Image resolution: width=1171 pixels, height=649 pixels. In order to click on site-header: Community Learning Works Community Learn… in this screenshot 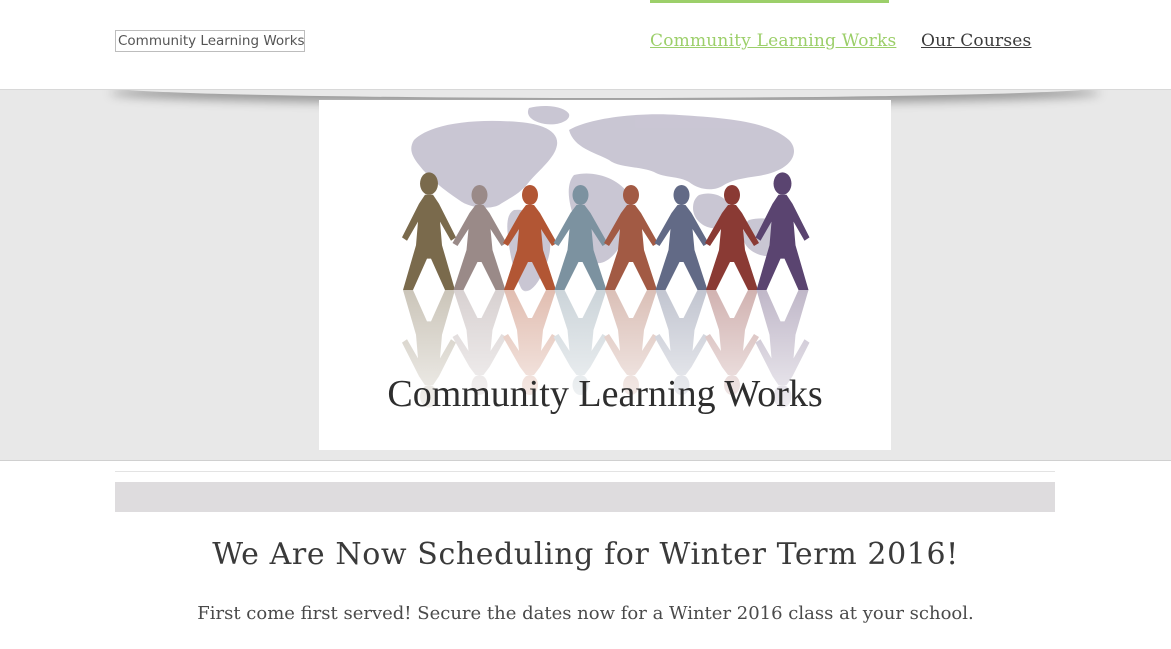, I will do `click(585, 44)`.